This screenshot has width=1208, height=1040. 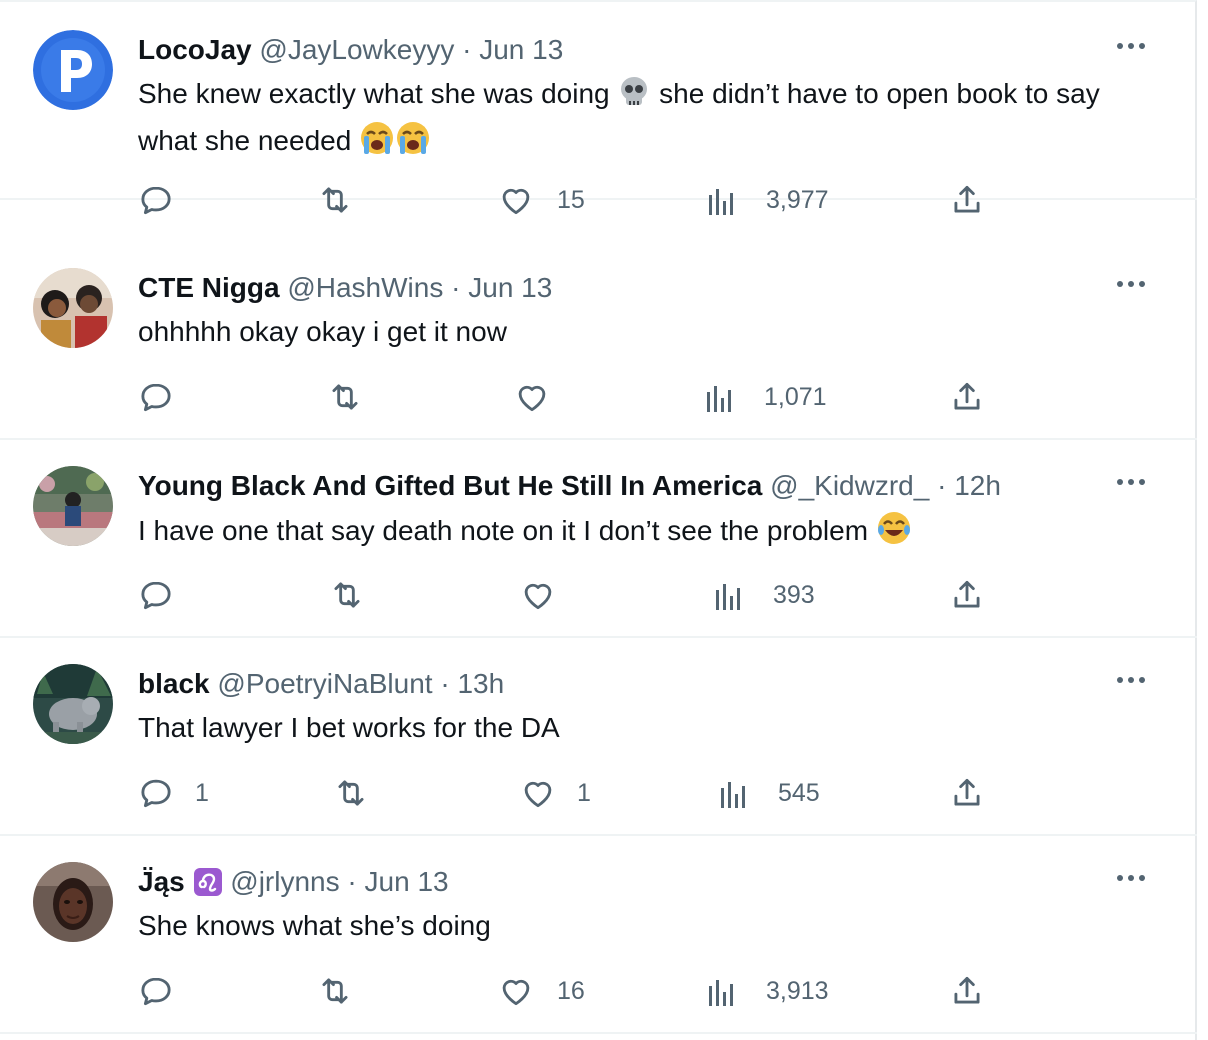 I want to click on like-count: 15, so click(x=571, y=199).